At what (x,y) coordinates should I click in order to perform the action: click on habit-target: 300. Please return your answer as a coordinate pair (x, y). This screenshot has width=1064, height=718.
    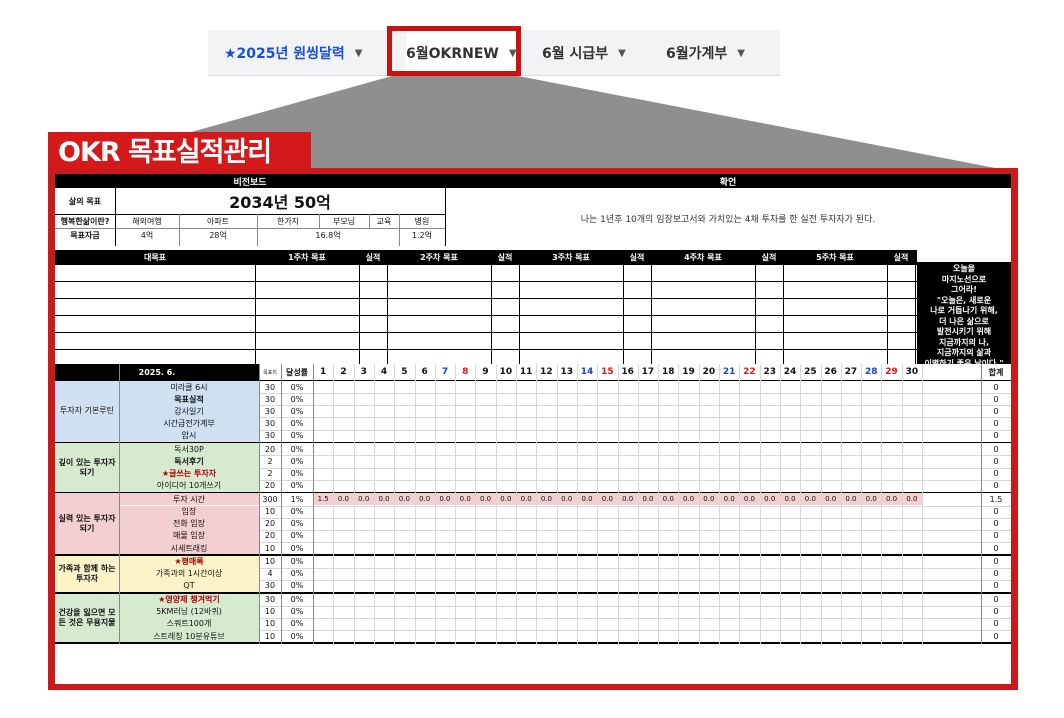
    Looking at the image, I should click on (270, 499).